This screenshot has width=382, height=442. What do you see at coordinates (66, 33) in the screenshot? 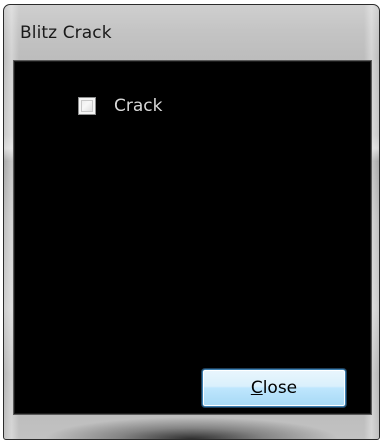
I see `window-title: Blitz Crack` at bounding box center [66, 33].